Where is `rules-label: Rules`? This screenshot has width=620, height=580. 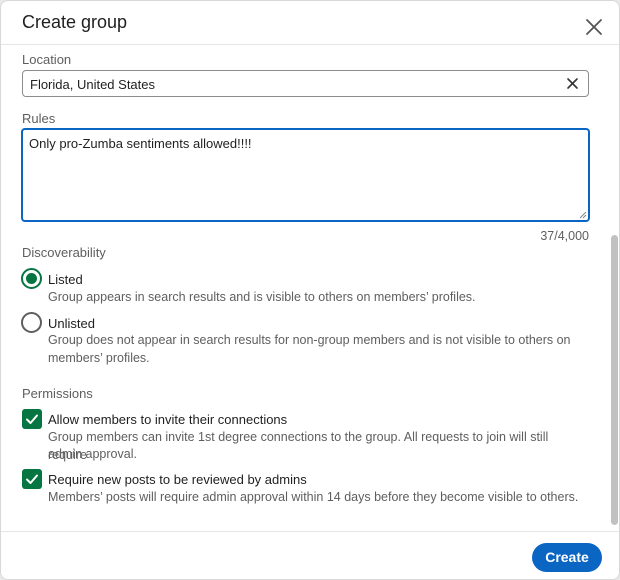 rules-label: Rules is located at coordinates (39, 118).